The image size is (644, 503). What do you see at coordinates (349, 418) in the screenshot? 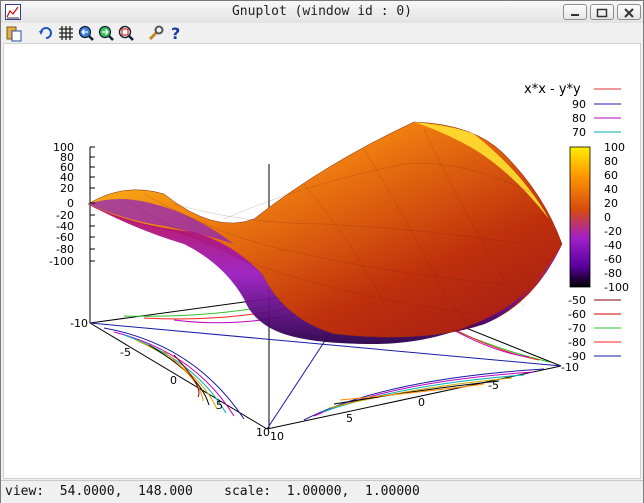
I see `y-tick: 5` at bounding box center [349, 418].